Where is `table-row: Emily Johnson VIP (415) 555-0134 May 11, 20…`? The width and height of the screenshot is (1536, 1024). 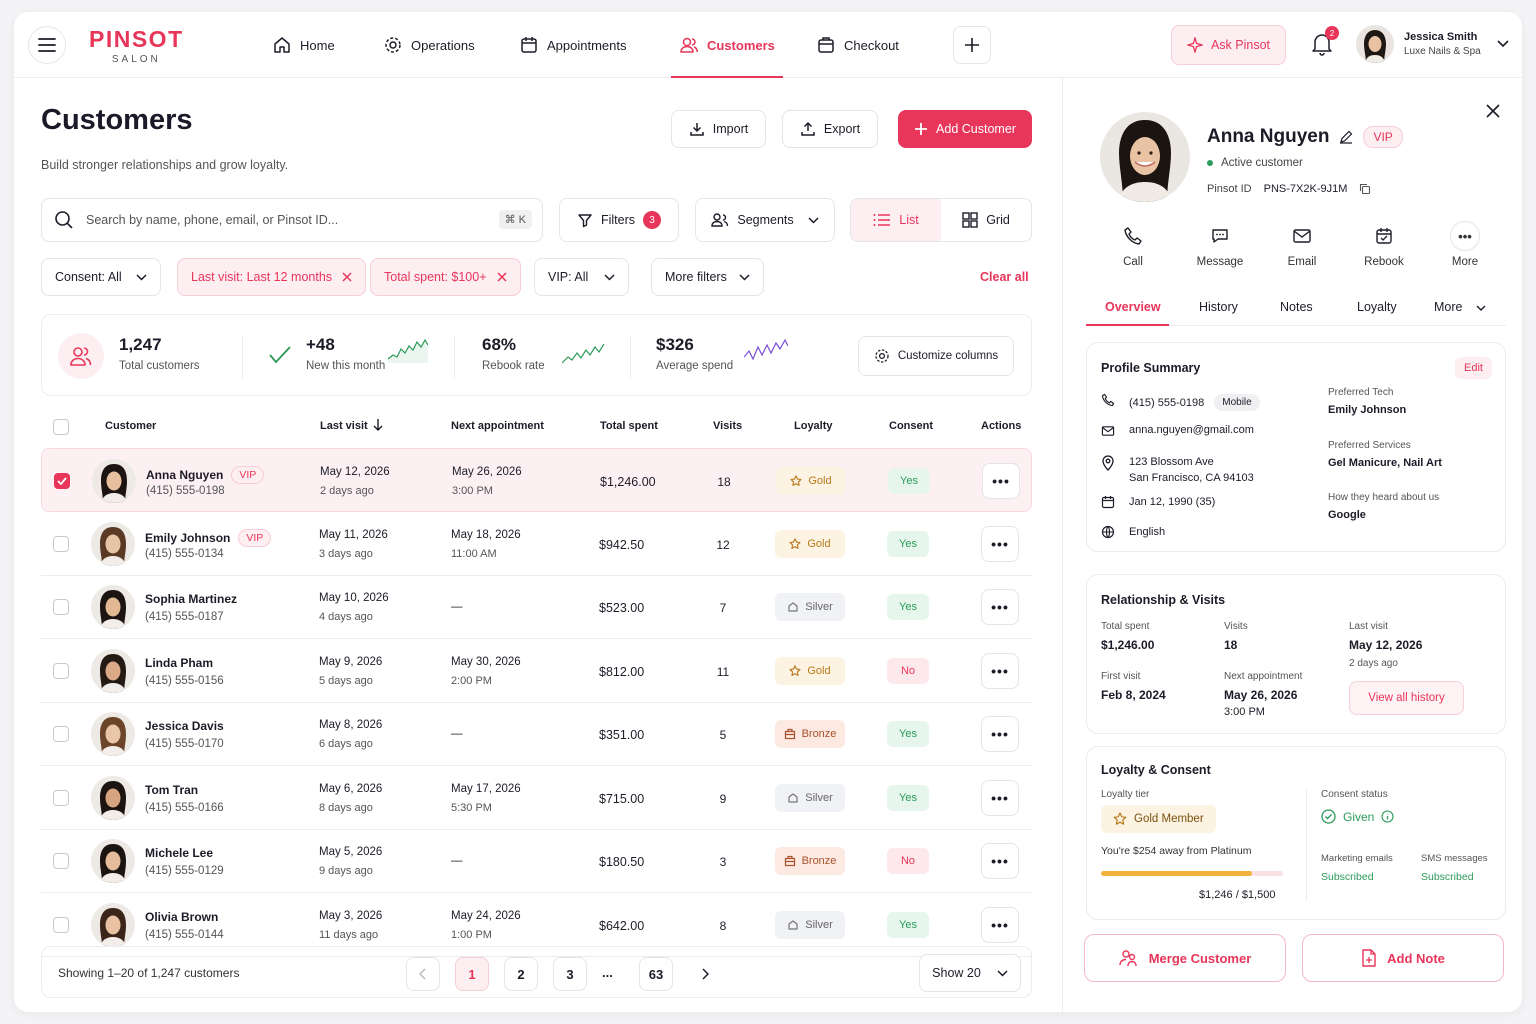 table-row: Emily Johnson VIP (415) 555-0134 May 11, 20… is located at coordinates (536, 544).